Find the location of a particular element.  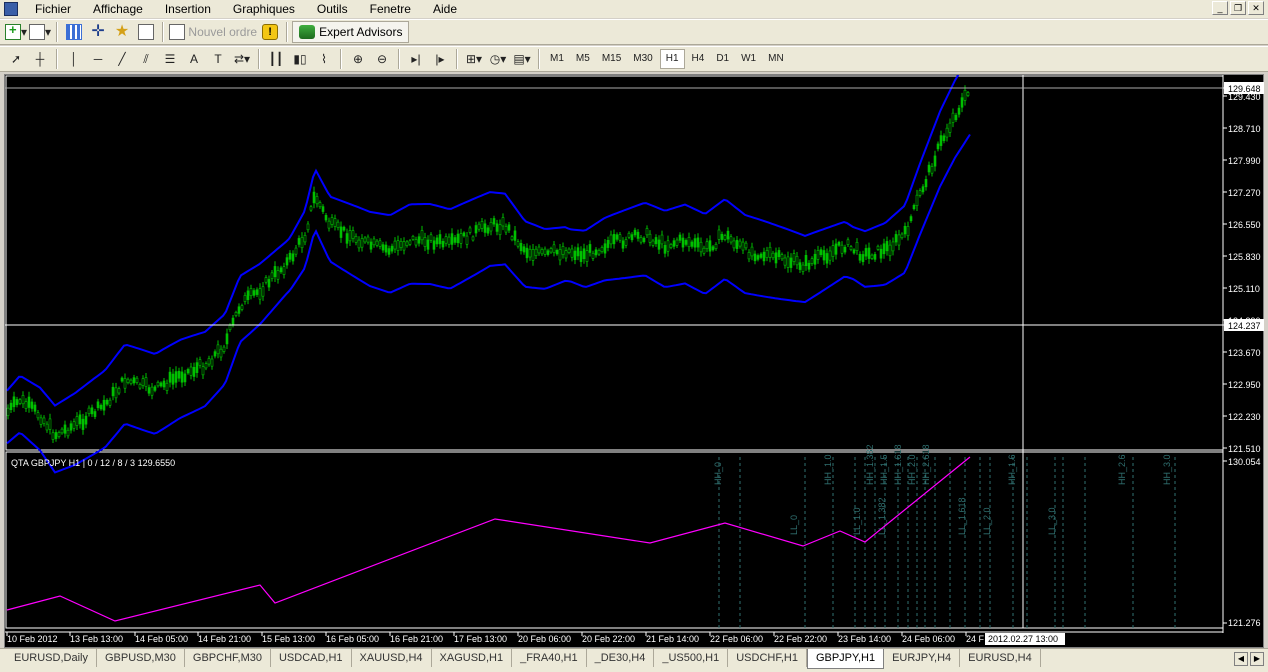

timeframe-m1: M1 is located at coordinates (557, 59).